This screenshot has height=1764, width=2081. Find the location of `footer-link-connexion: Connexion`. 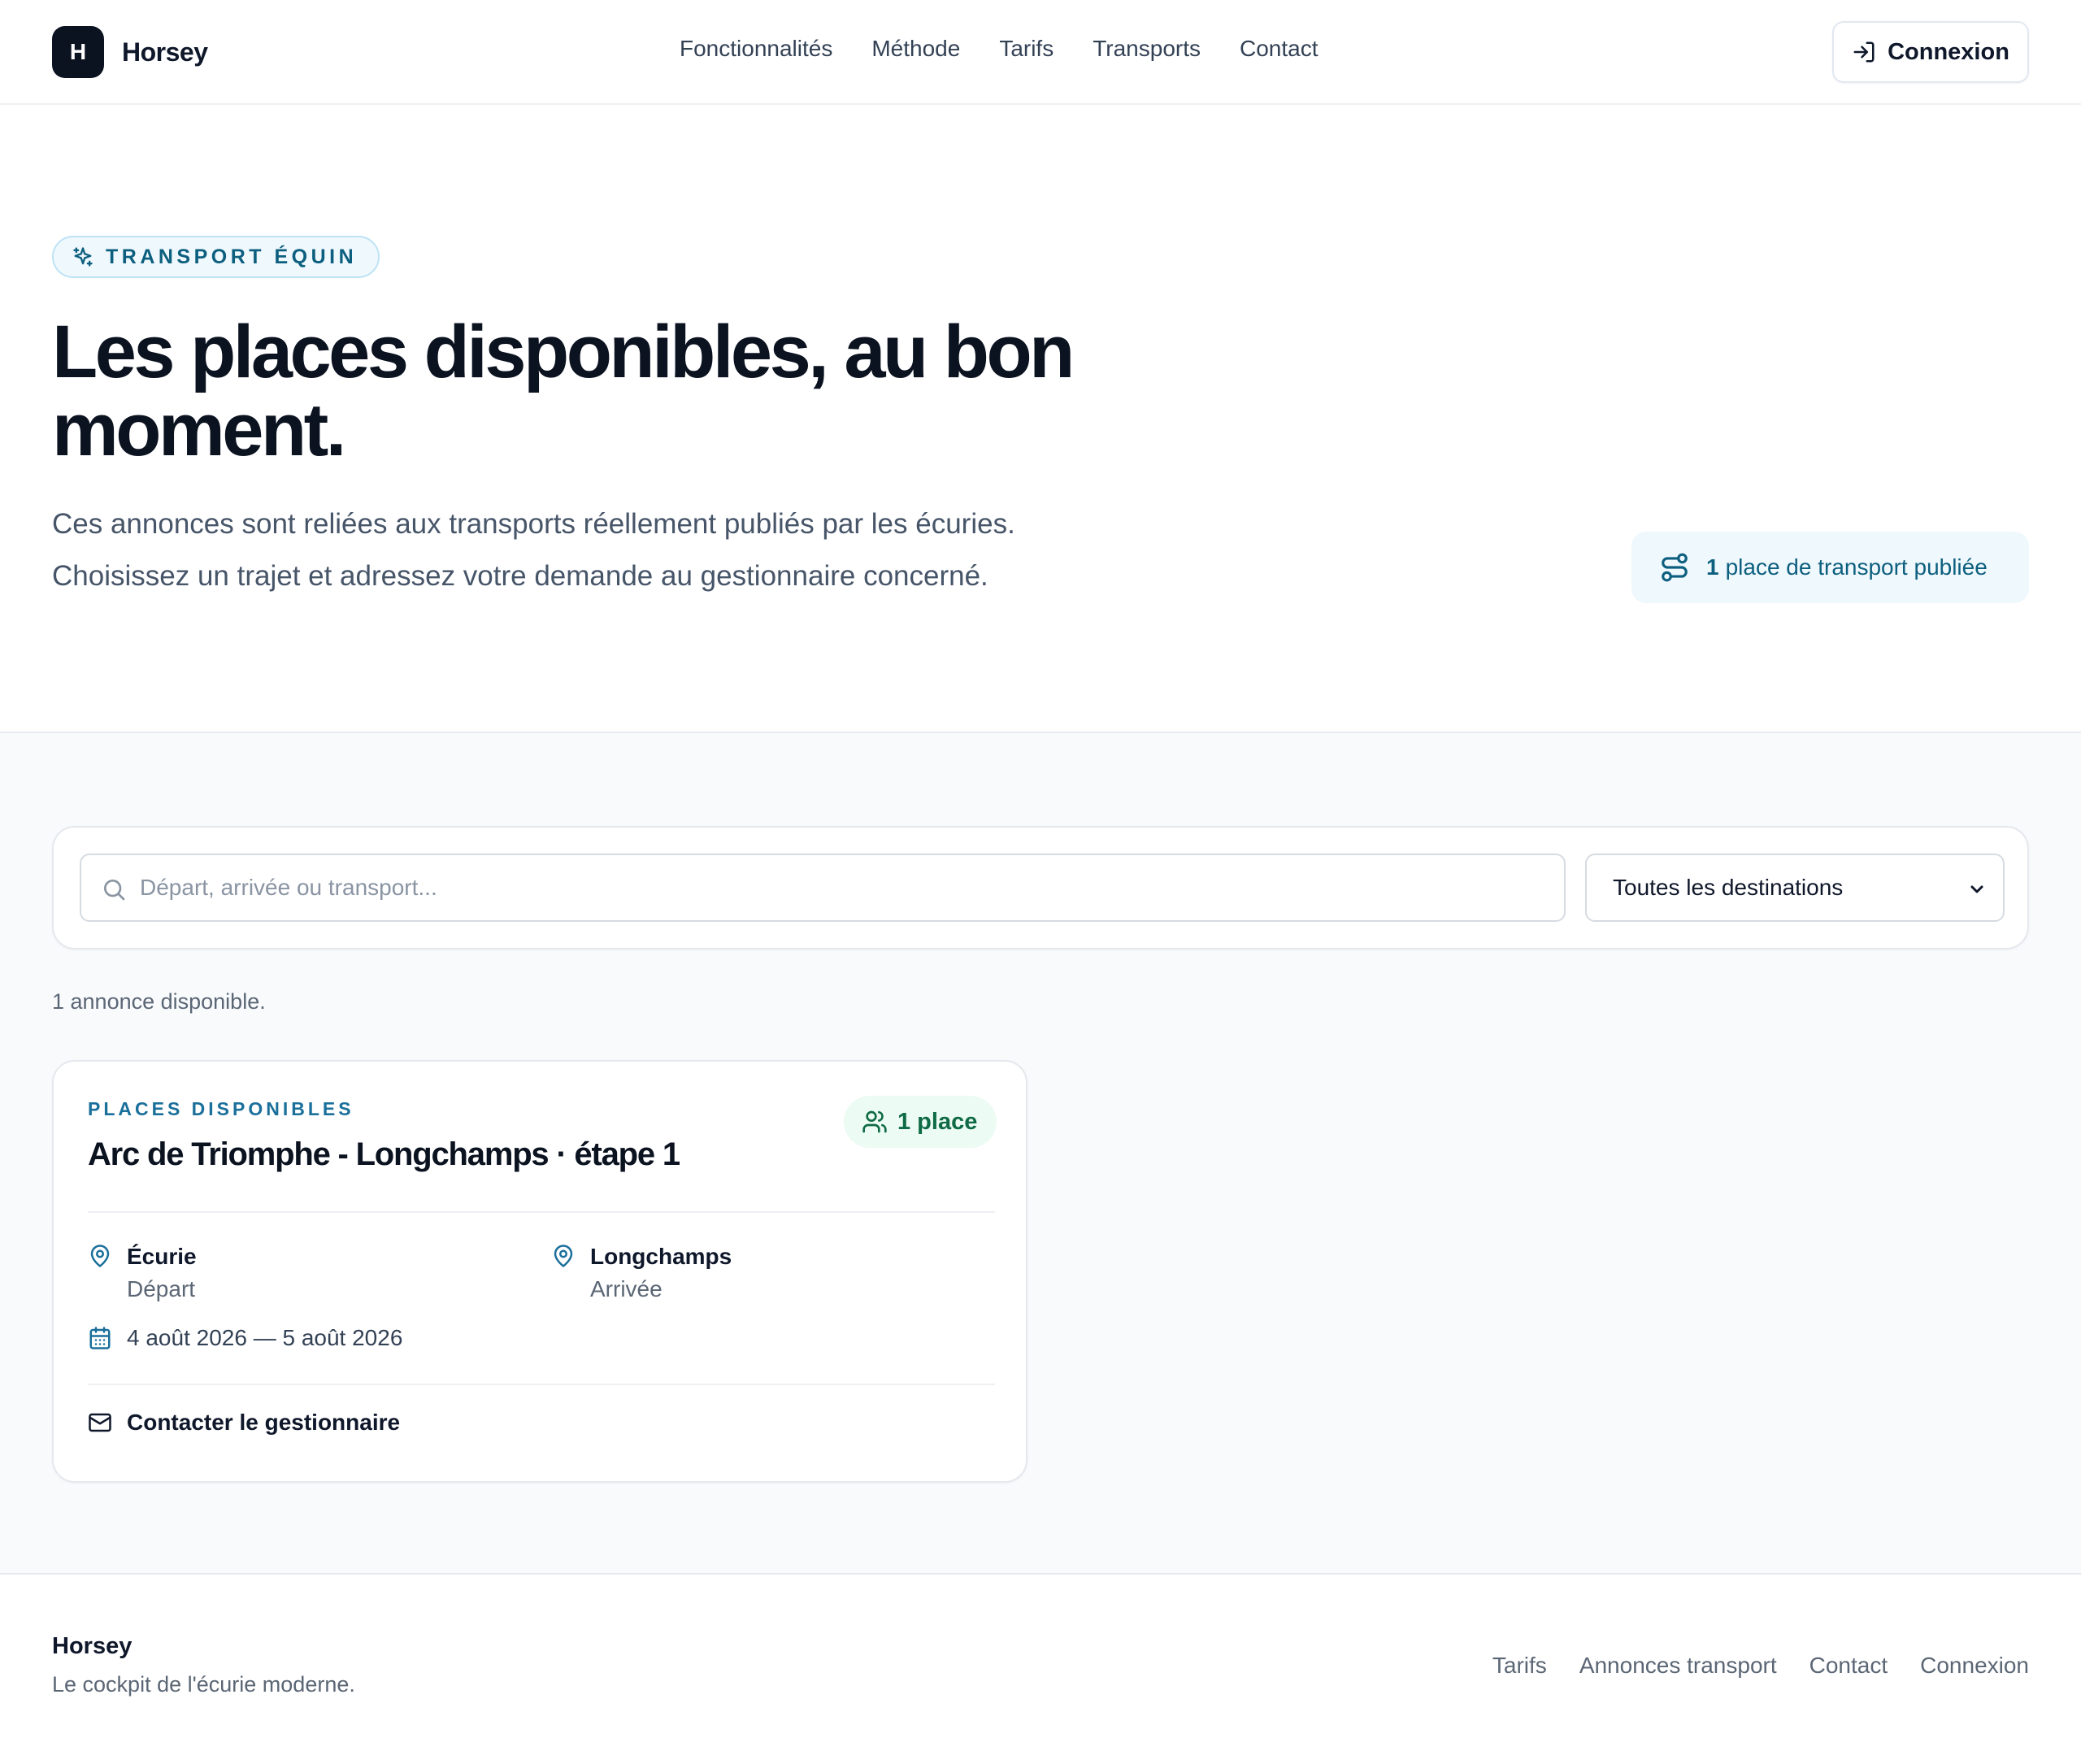

footer-link-connexion: Connexion is located at coordinates (1974, 1666).